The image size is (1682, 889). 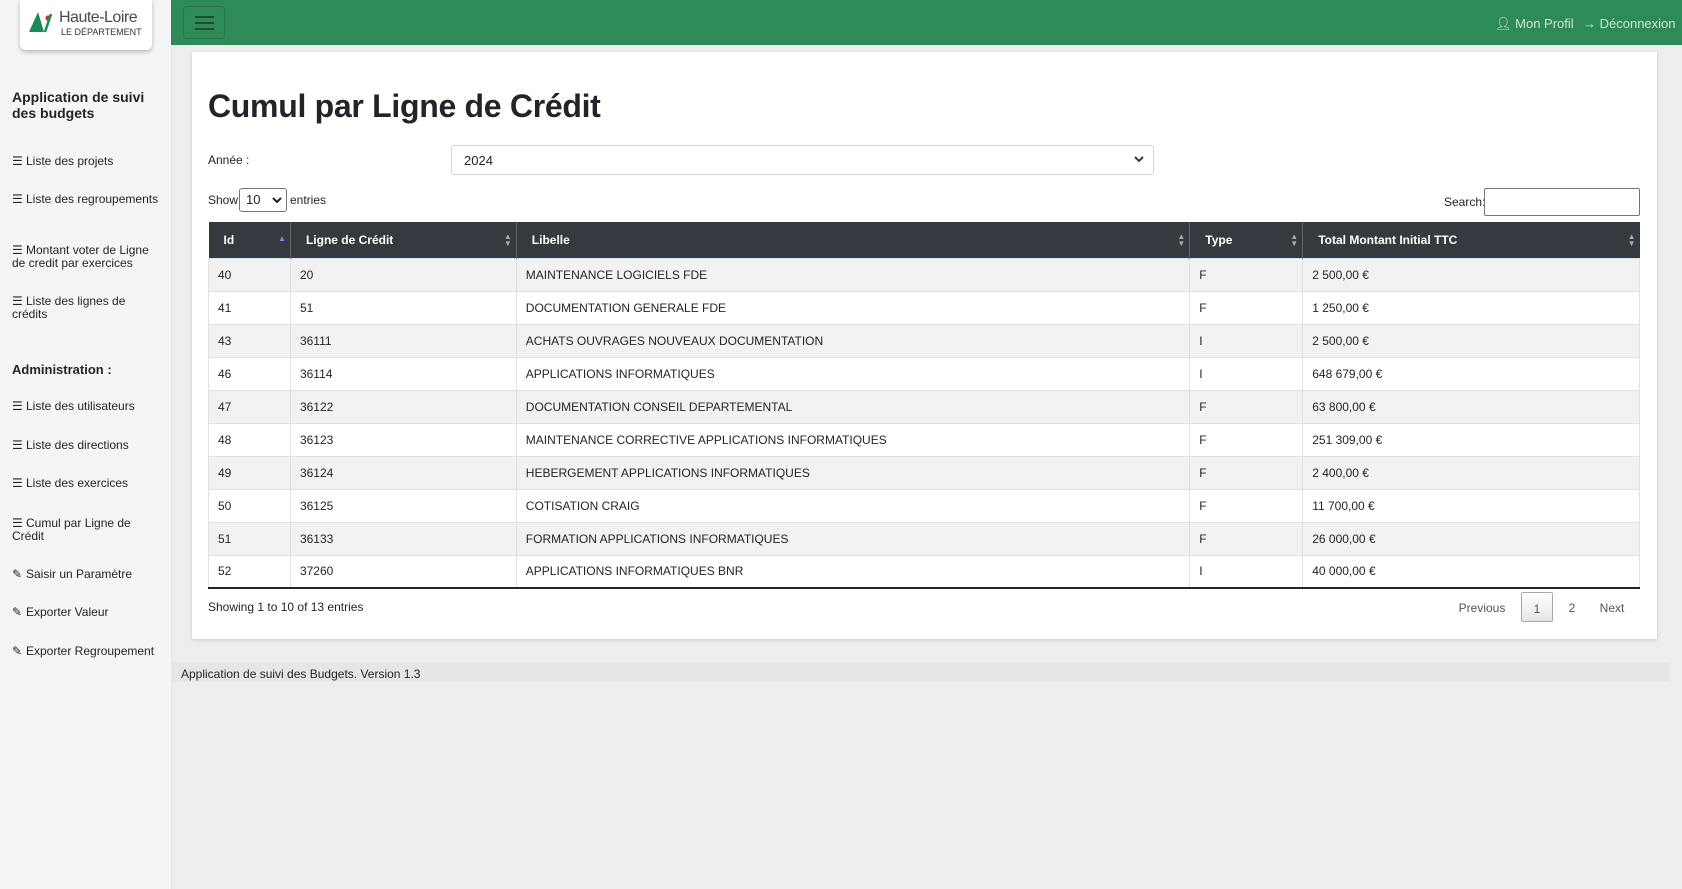 What do you see at coordinates (249, 240) in the screenshot?
I see `column-header-id: Id ▲` at bounding box center [249, 240].